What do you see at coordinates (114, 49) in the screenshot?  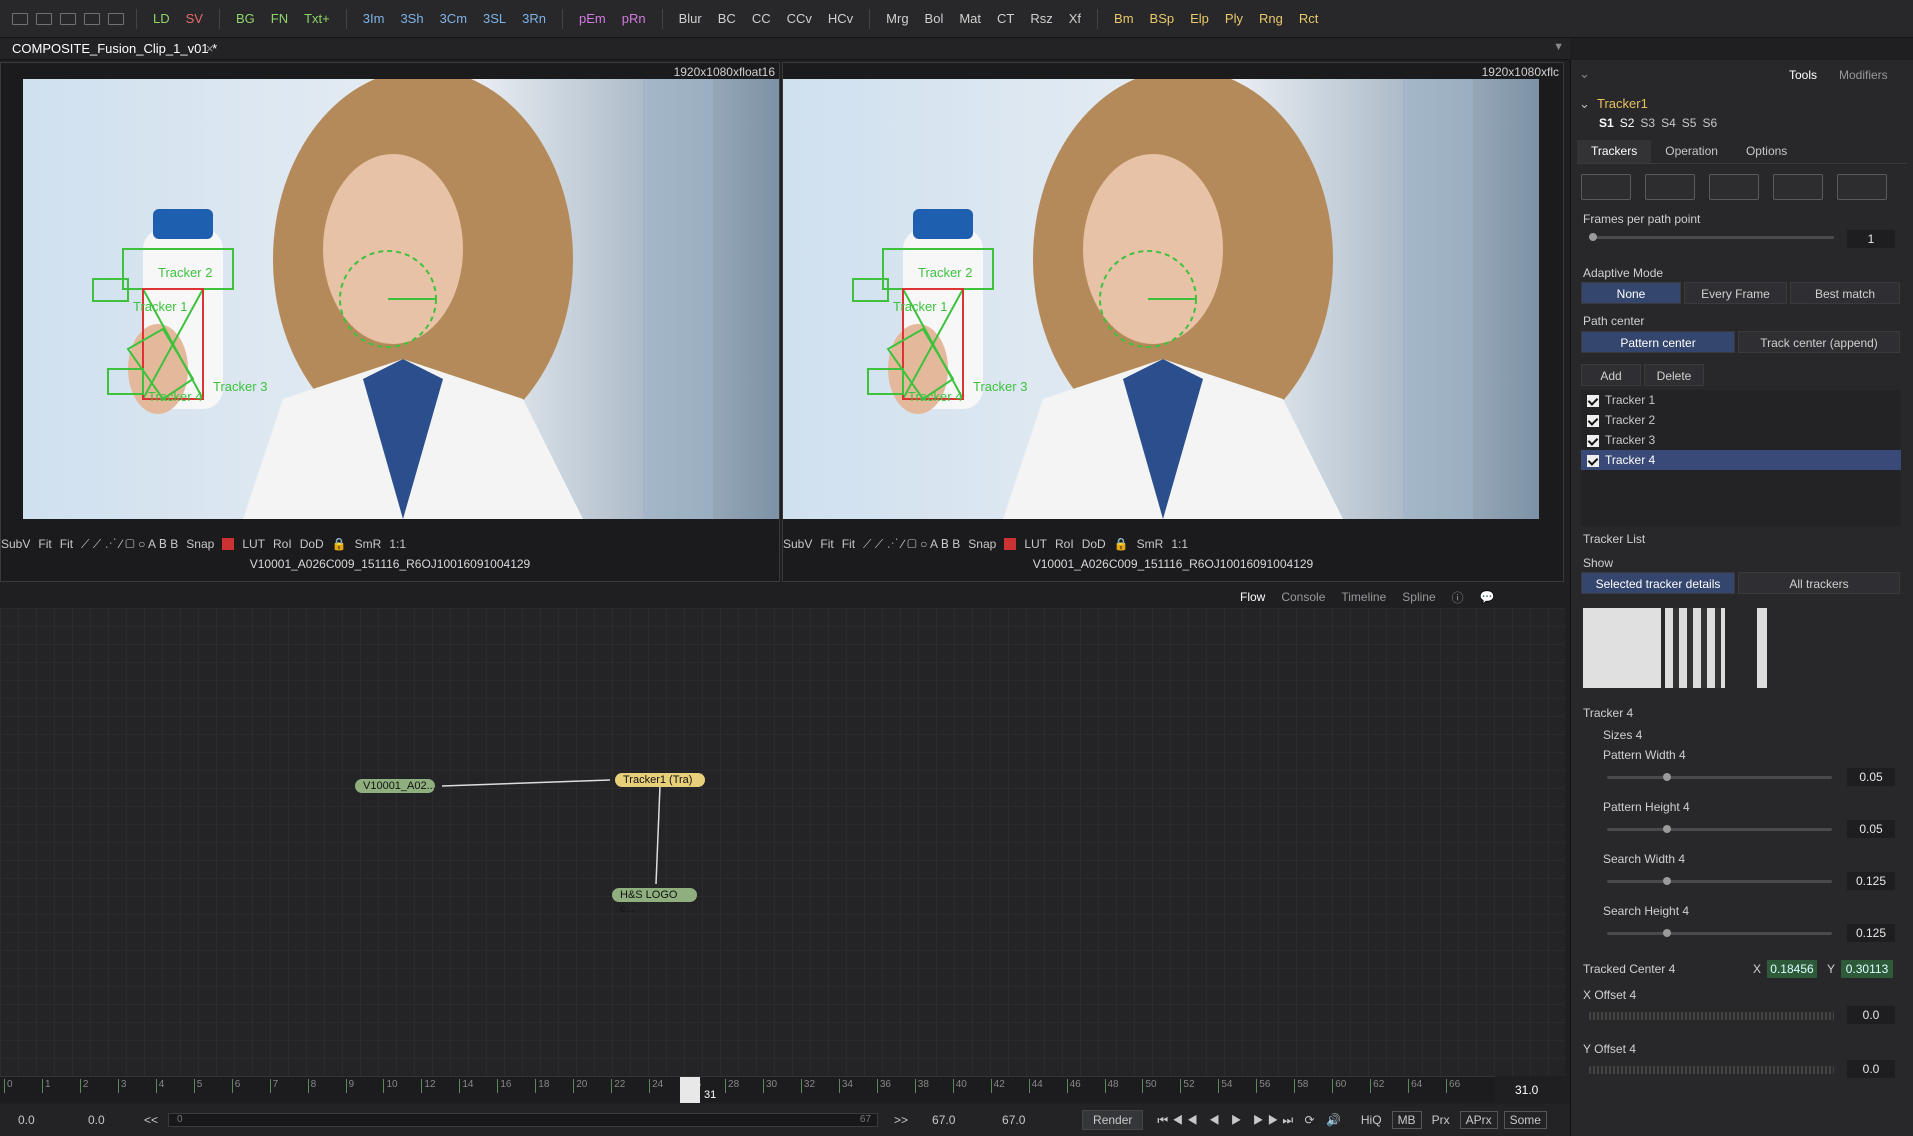 I see `document-tab: COMPOSITE_Fusion_Clip_1_v01 *` at bounding box center [114, 49].